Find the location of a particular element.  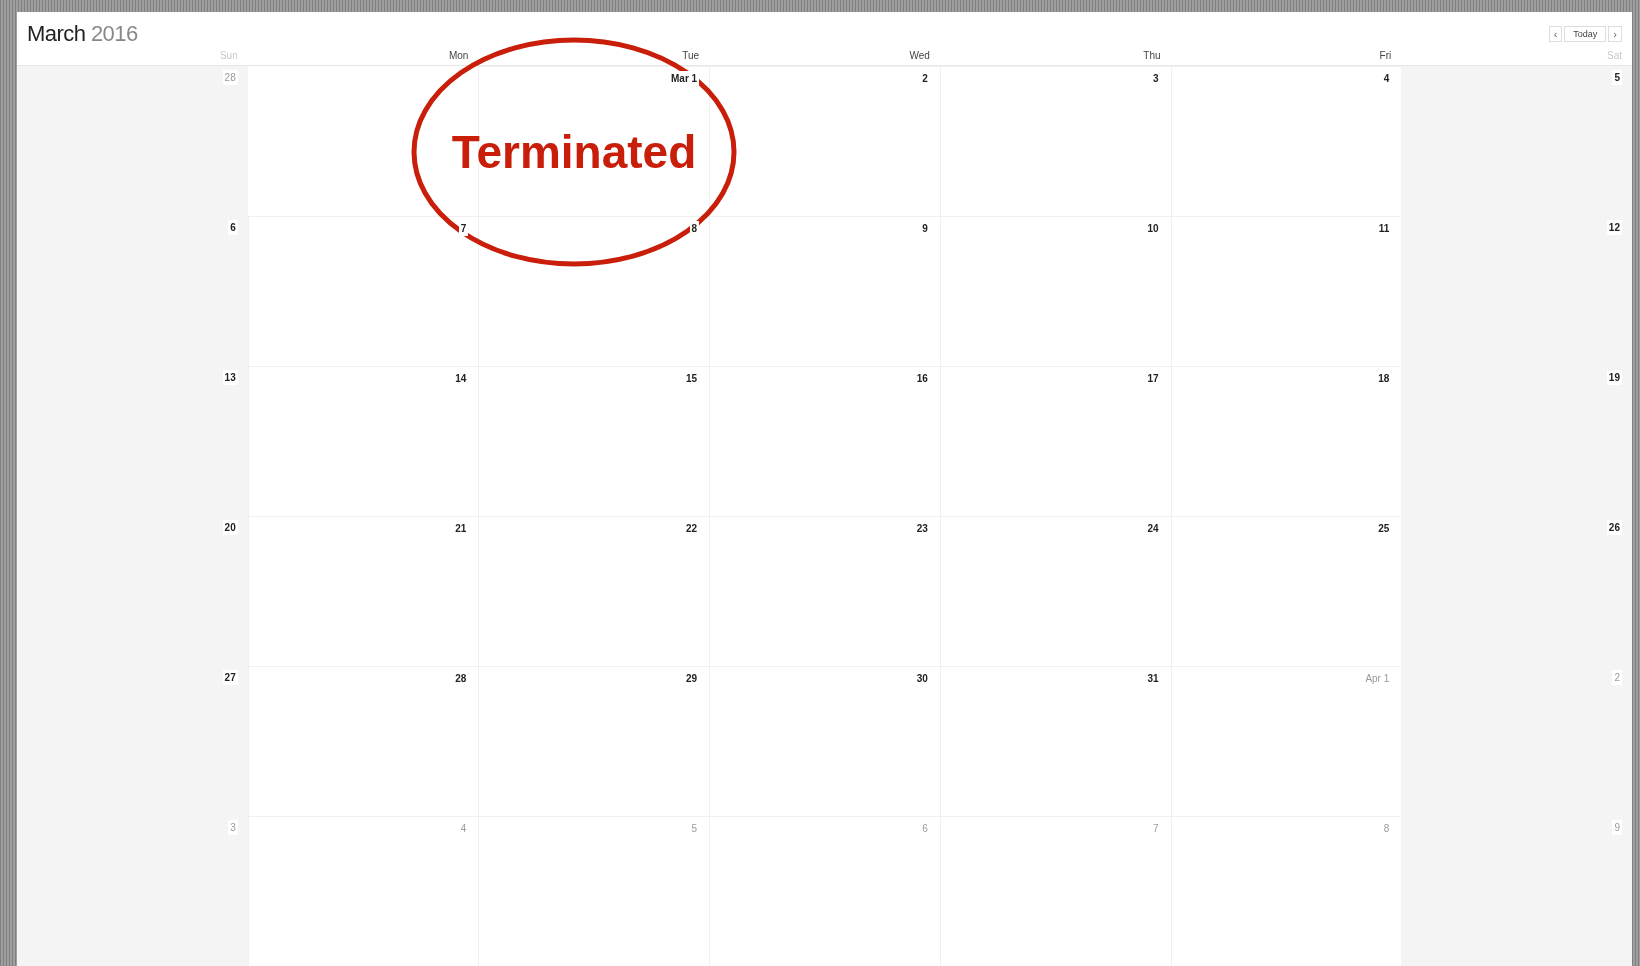

date-number: 5 is located at coordinates (1617, 77).